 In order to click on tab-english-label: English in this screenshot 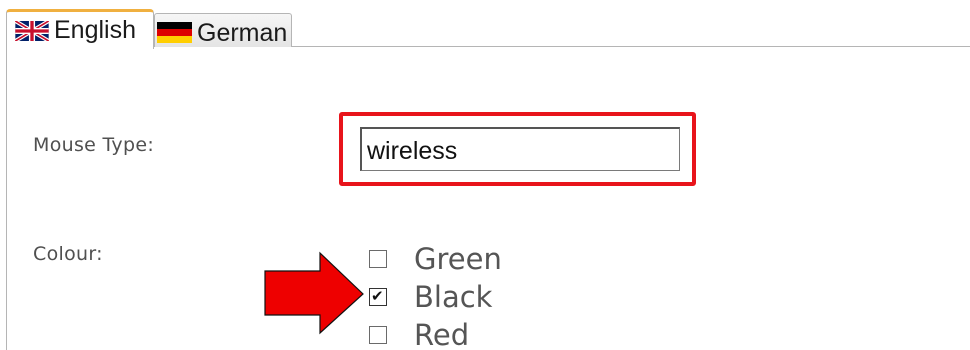, I will do `click(95, 30)`.